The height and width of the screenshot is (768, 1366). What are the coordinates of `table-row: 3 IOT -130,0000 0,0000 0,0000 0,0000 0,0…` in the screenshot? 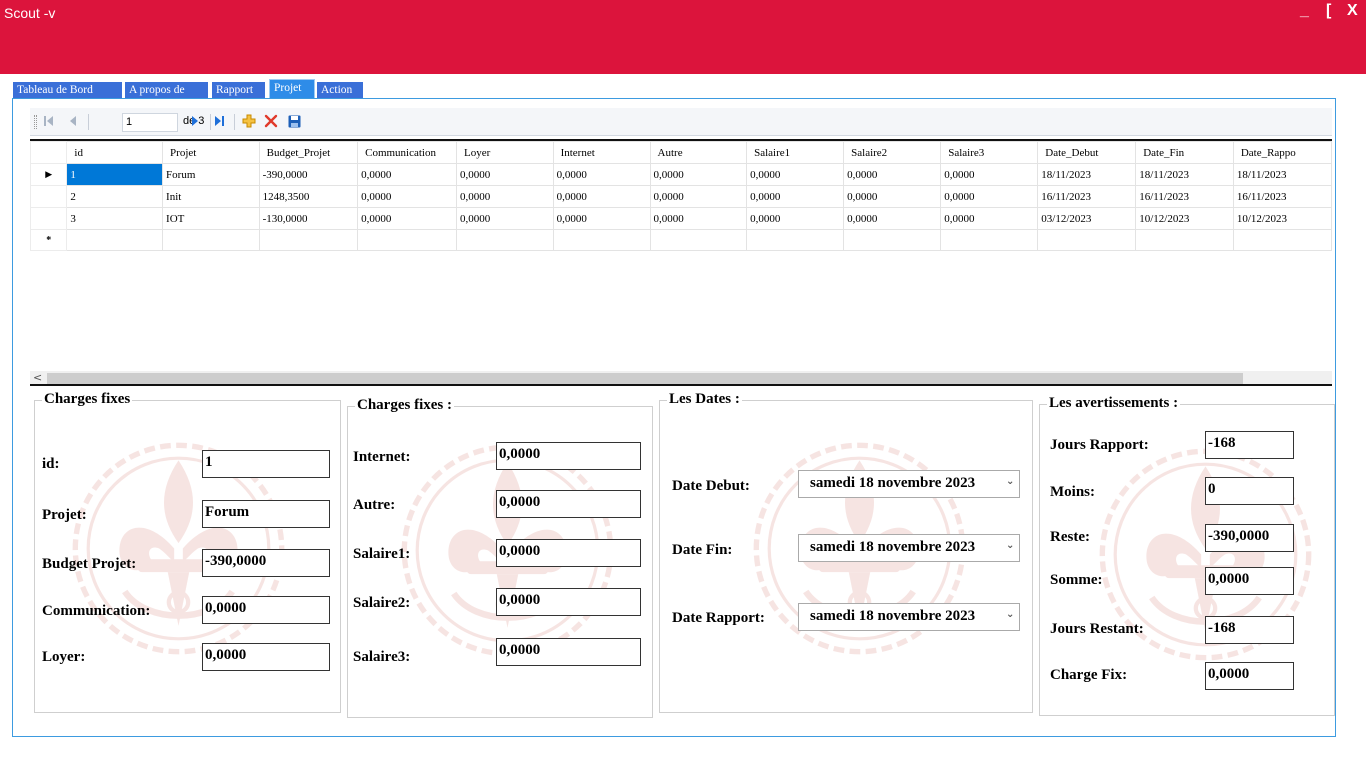 It's located at (681, 218).